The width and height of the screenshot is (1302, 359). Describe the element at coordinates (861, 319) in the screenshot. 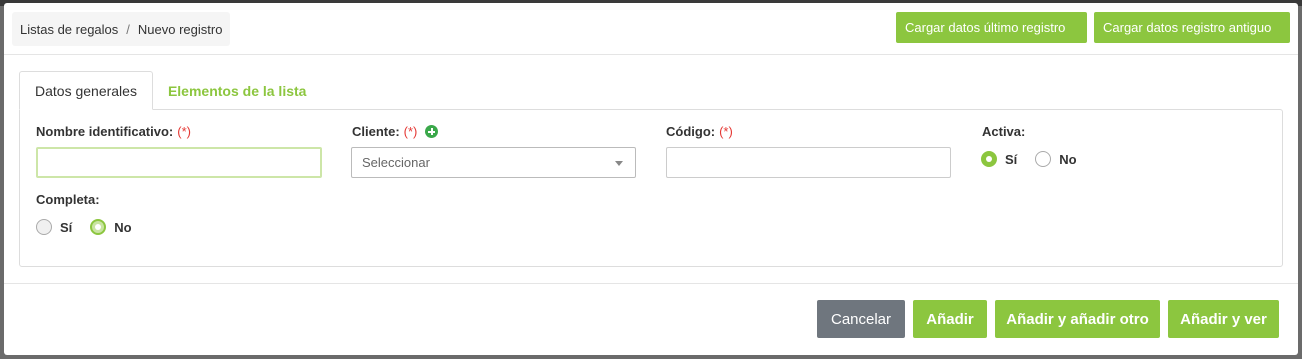

I see `cancel-button: Cancelar` at that location.